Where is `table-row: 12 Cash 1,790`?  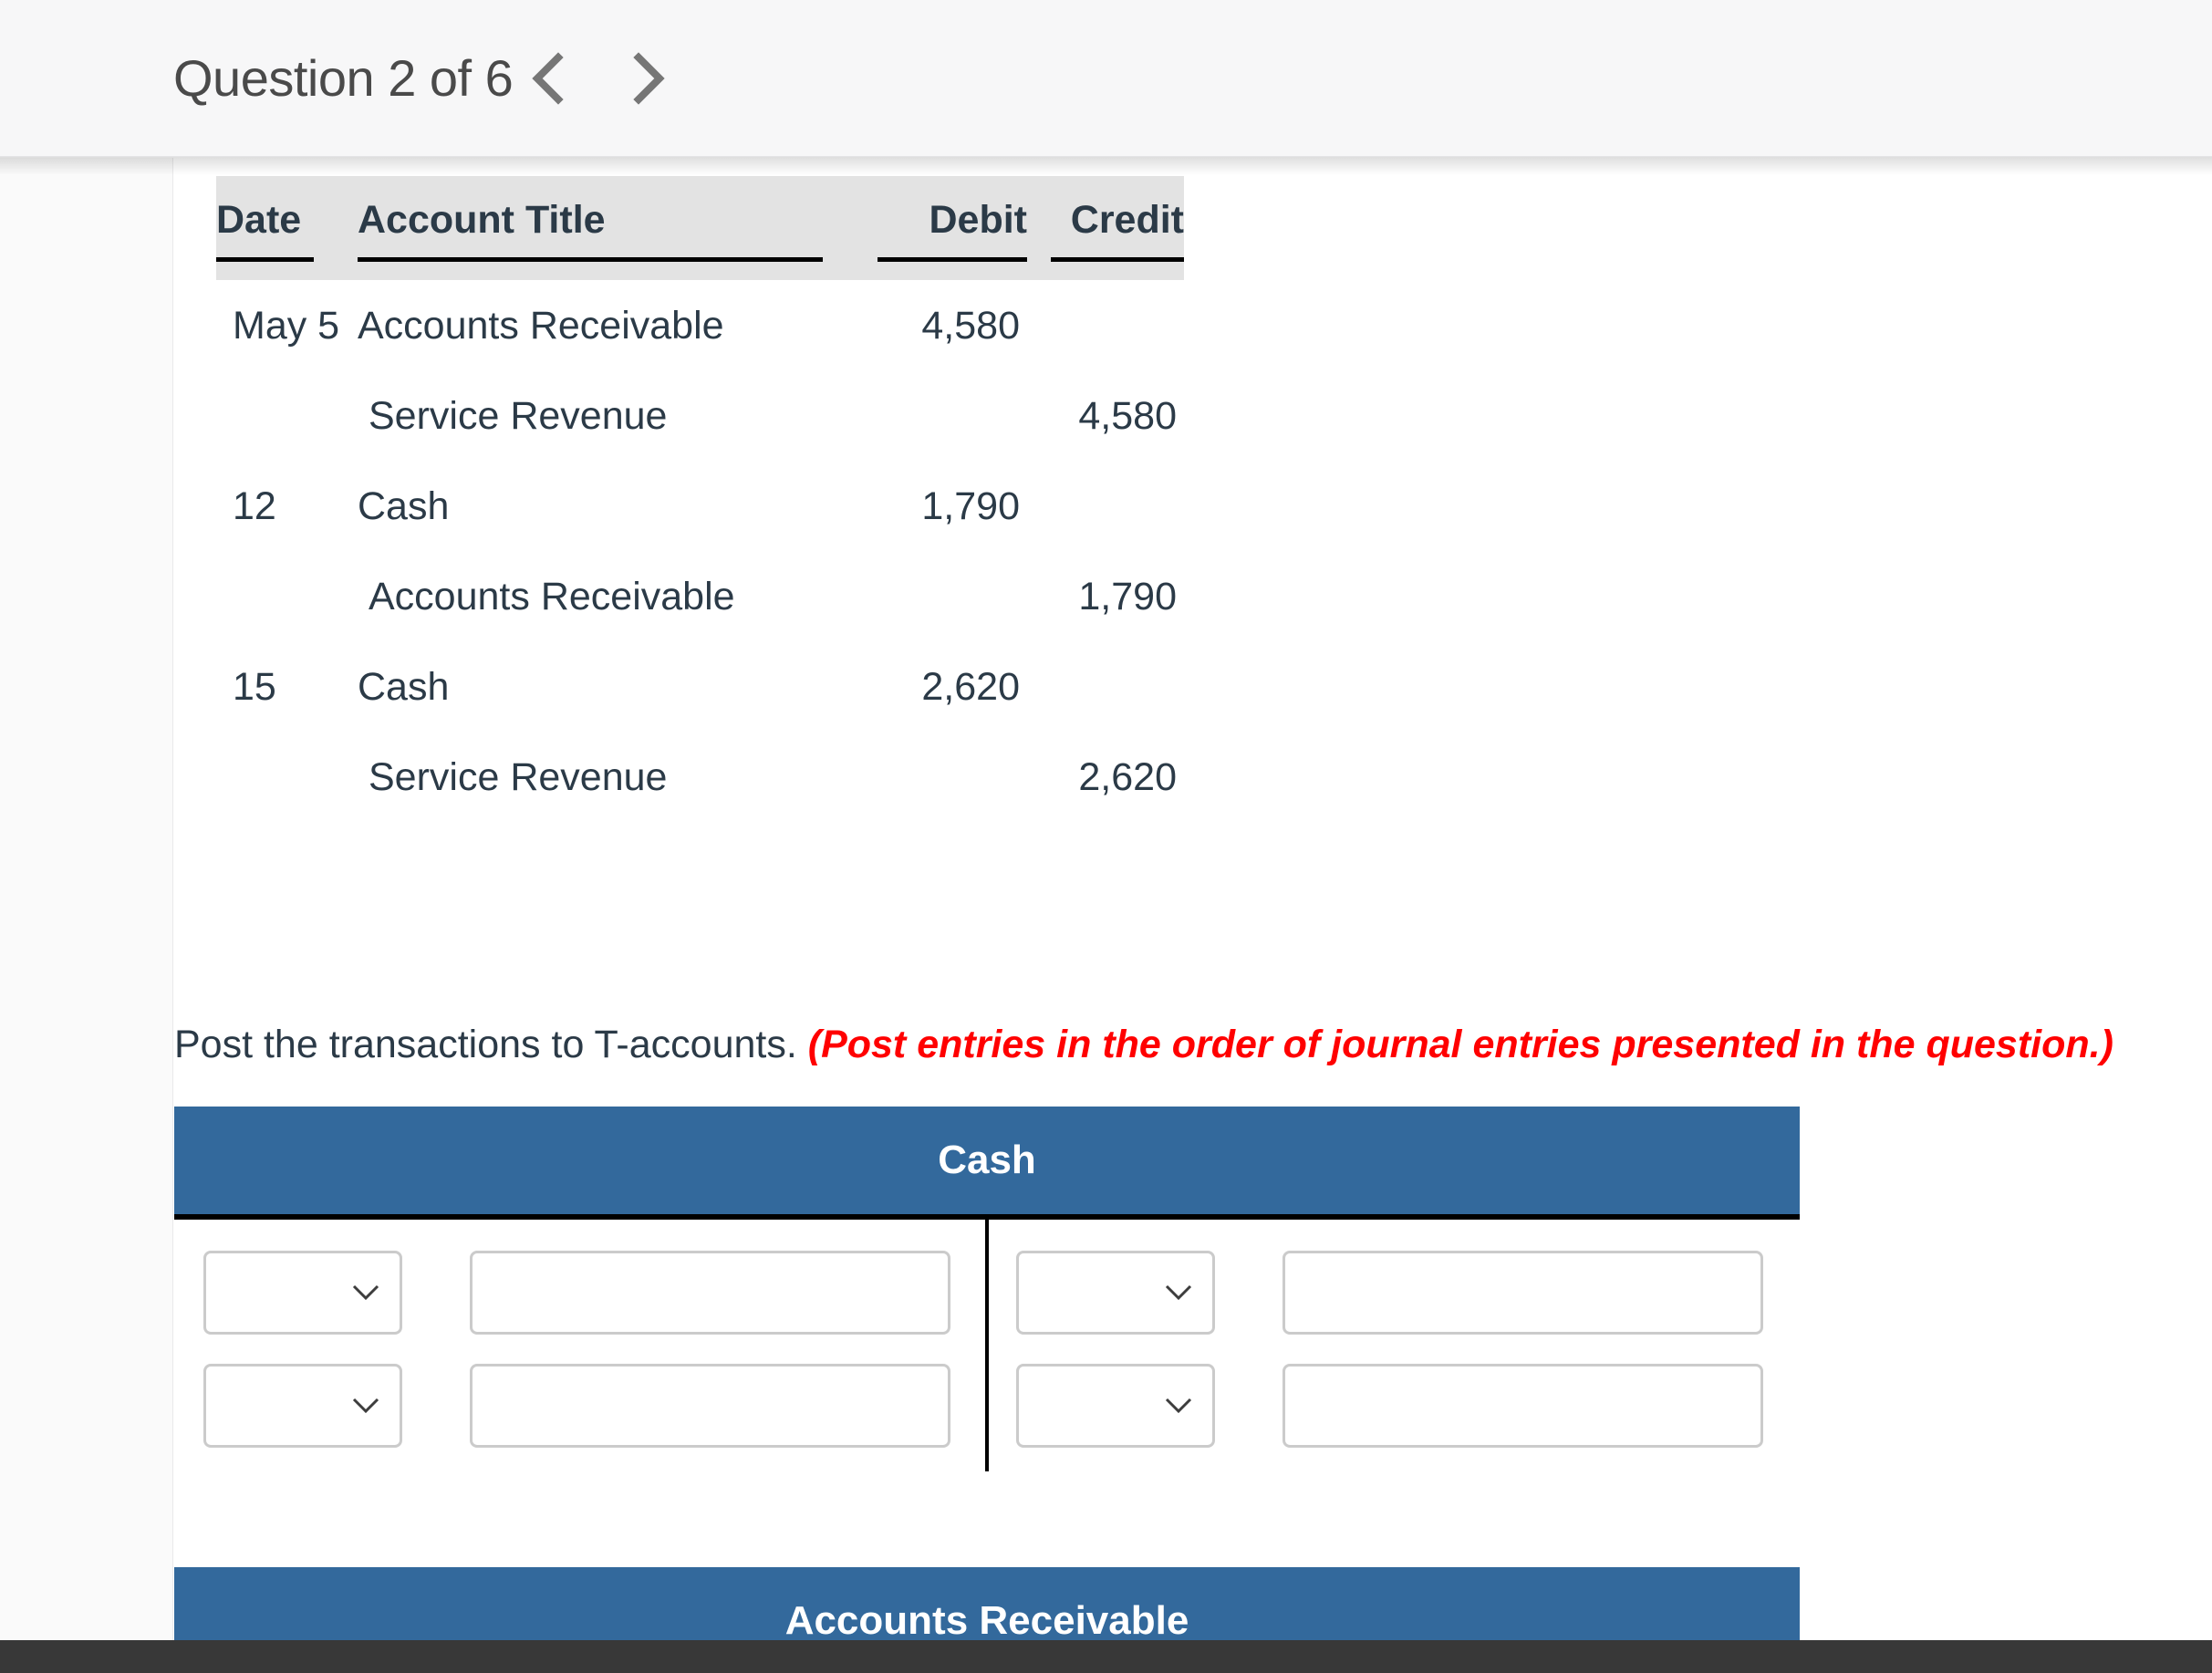 table-row: 12 Cash 1,790 is located at coordinates (700, 506).